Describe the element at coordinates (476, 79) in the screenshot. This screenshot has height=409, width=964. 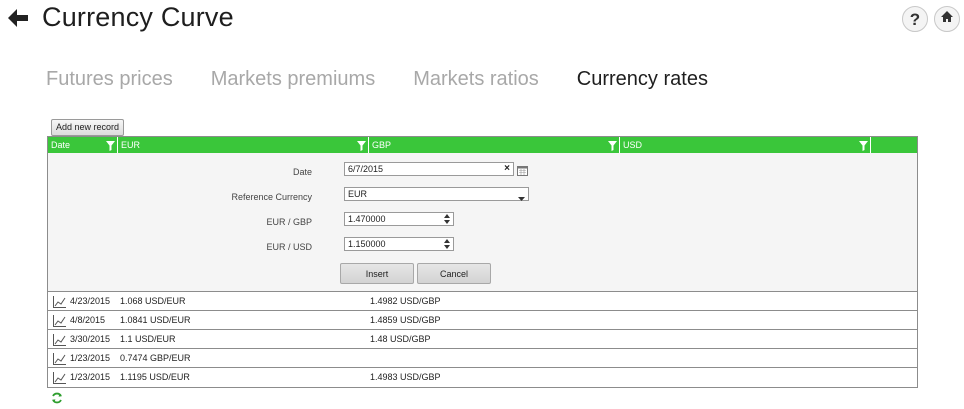
I see `tab-markets-ratios: Markets ratios` at that location.